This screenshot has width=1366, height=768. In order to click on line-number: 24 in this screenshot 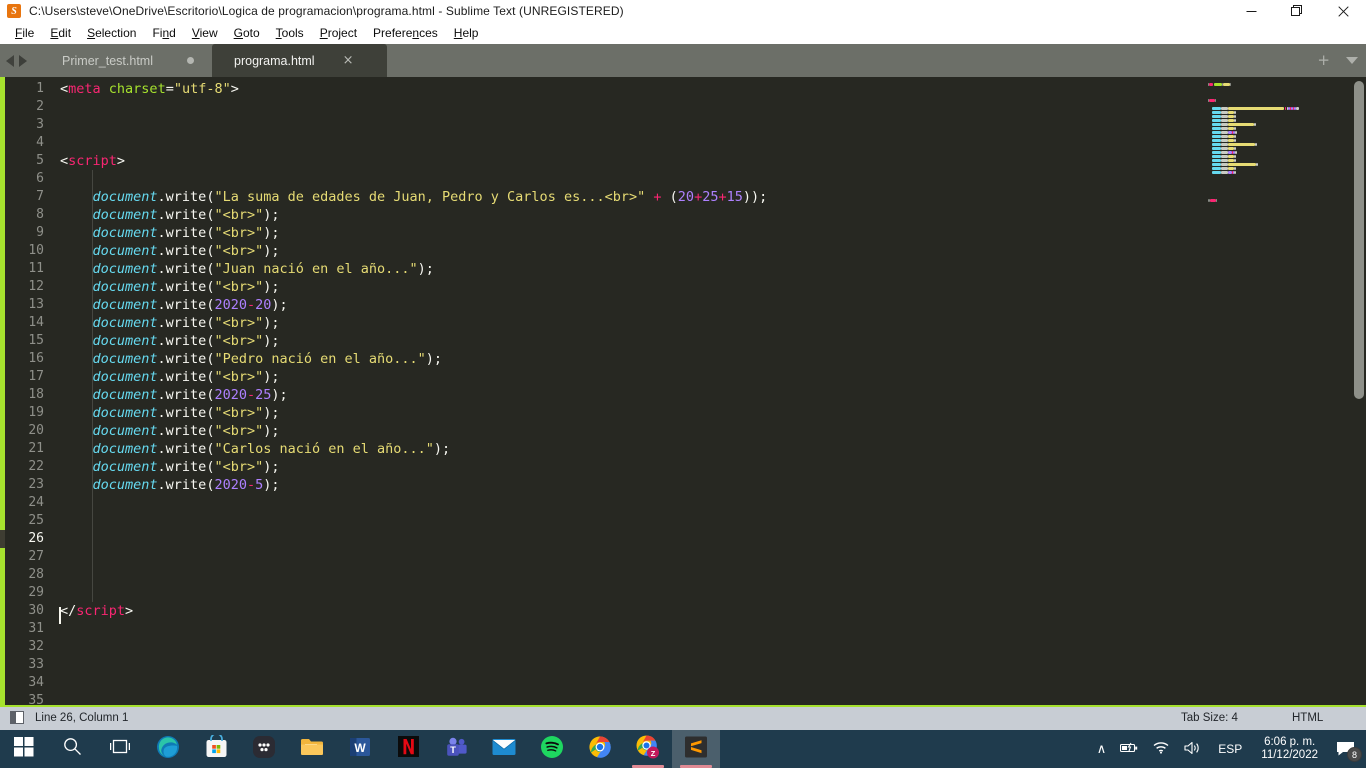, I will do `click(36, 502)`.